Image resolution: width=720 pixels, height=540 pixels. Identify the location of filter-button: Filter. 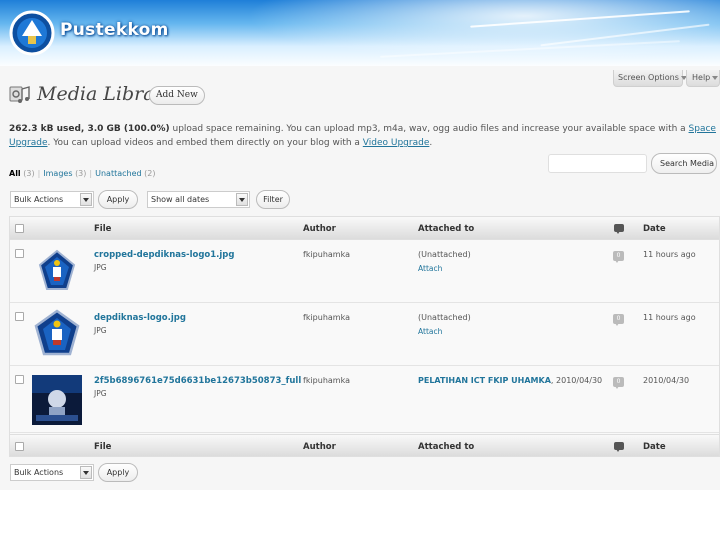
(273, 199).